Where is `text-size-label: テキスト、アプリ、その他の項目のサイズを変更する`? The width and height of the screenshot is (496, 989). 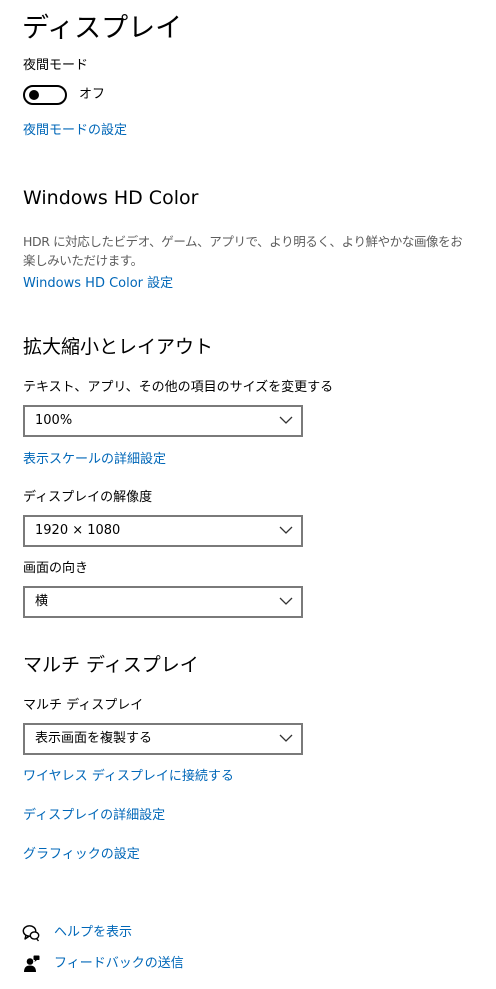
text-size-label: テキスト、アプリ、その他の項目のサイズを変更する is located at coordinates (178, 387).